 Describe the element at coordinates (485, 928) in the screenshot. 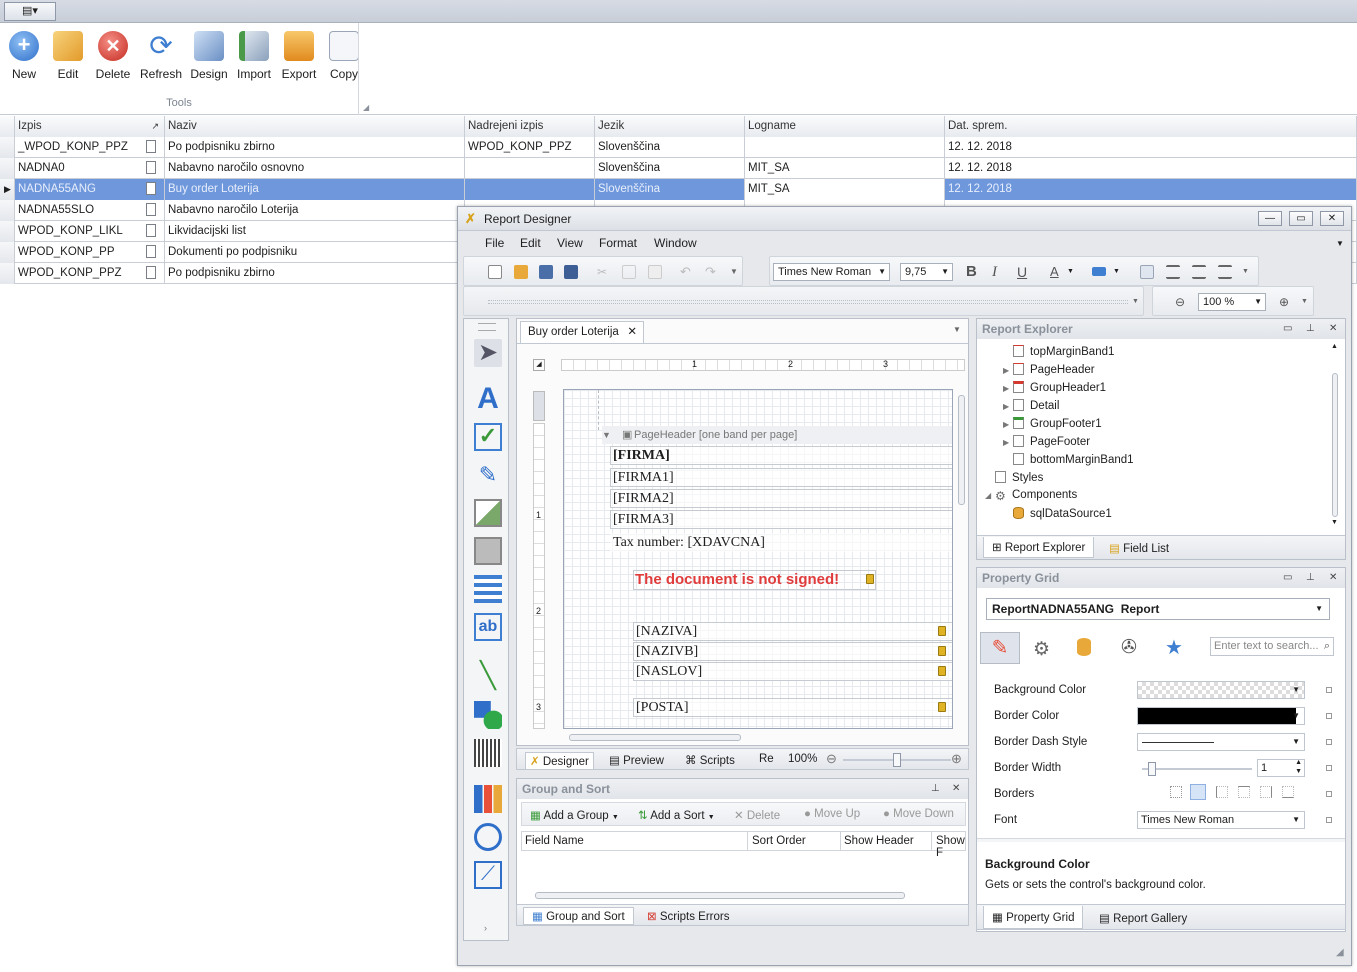

I see `toolbox-expand-icon: ›` at that location.